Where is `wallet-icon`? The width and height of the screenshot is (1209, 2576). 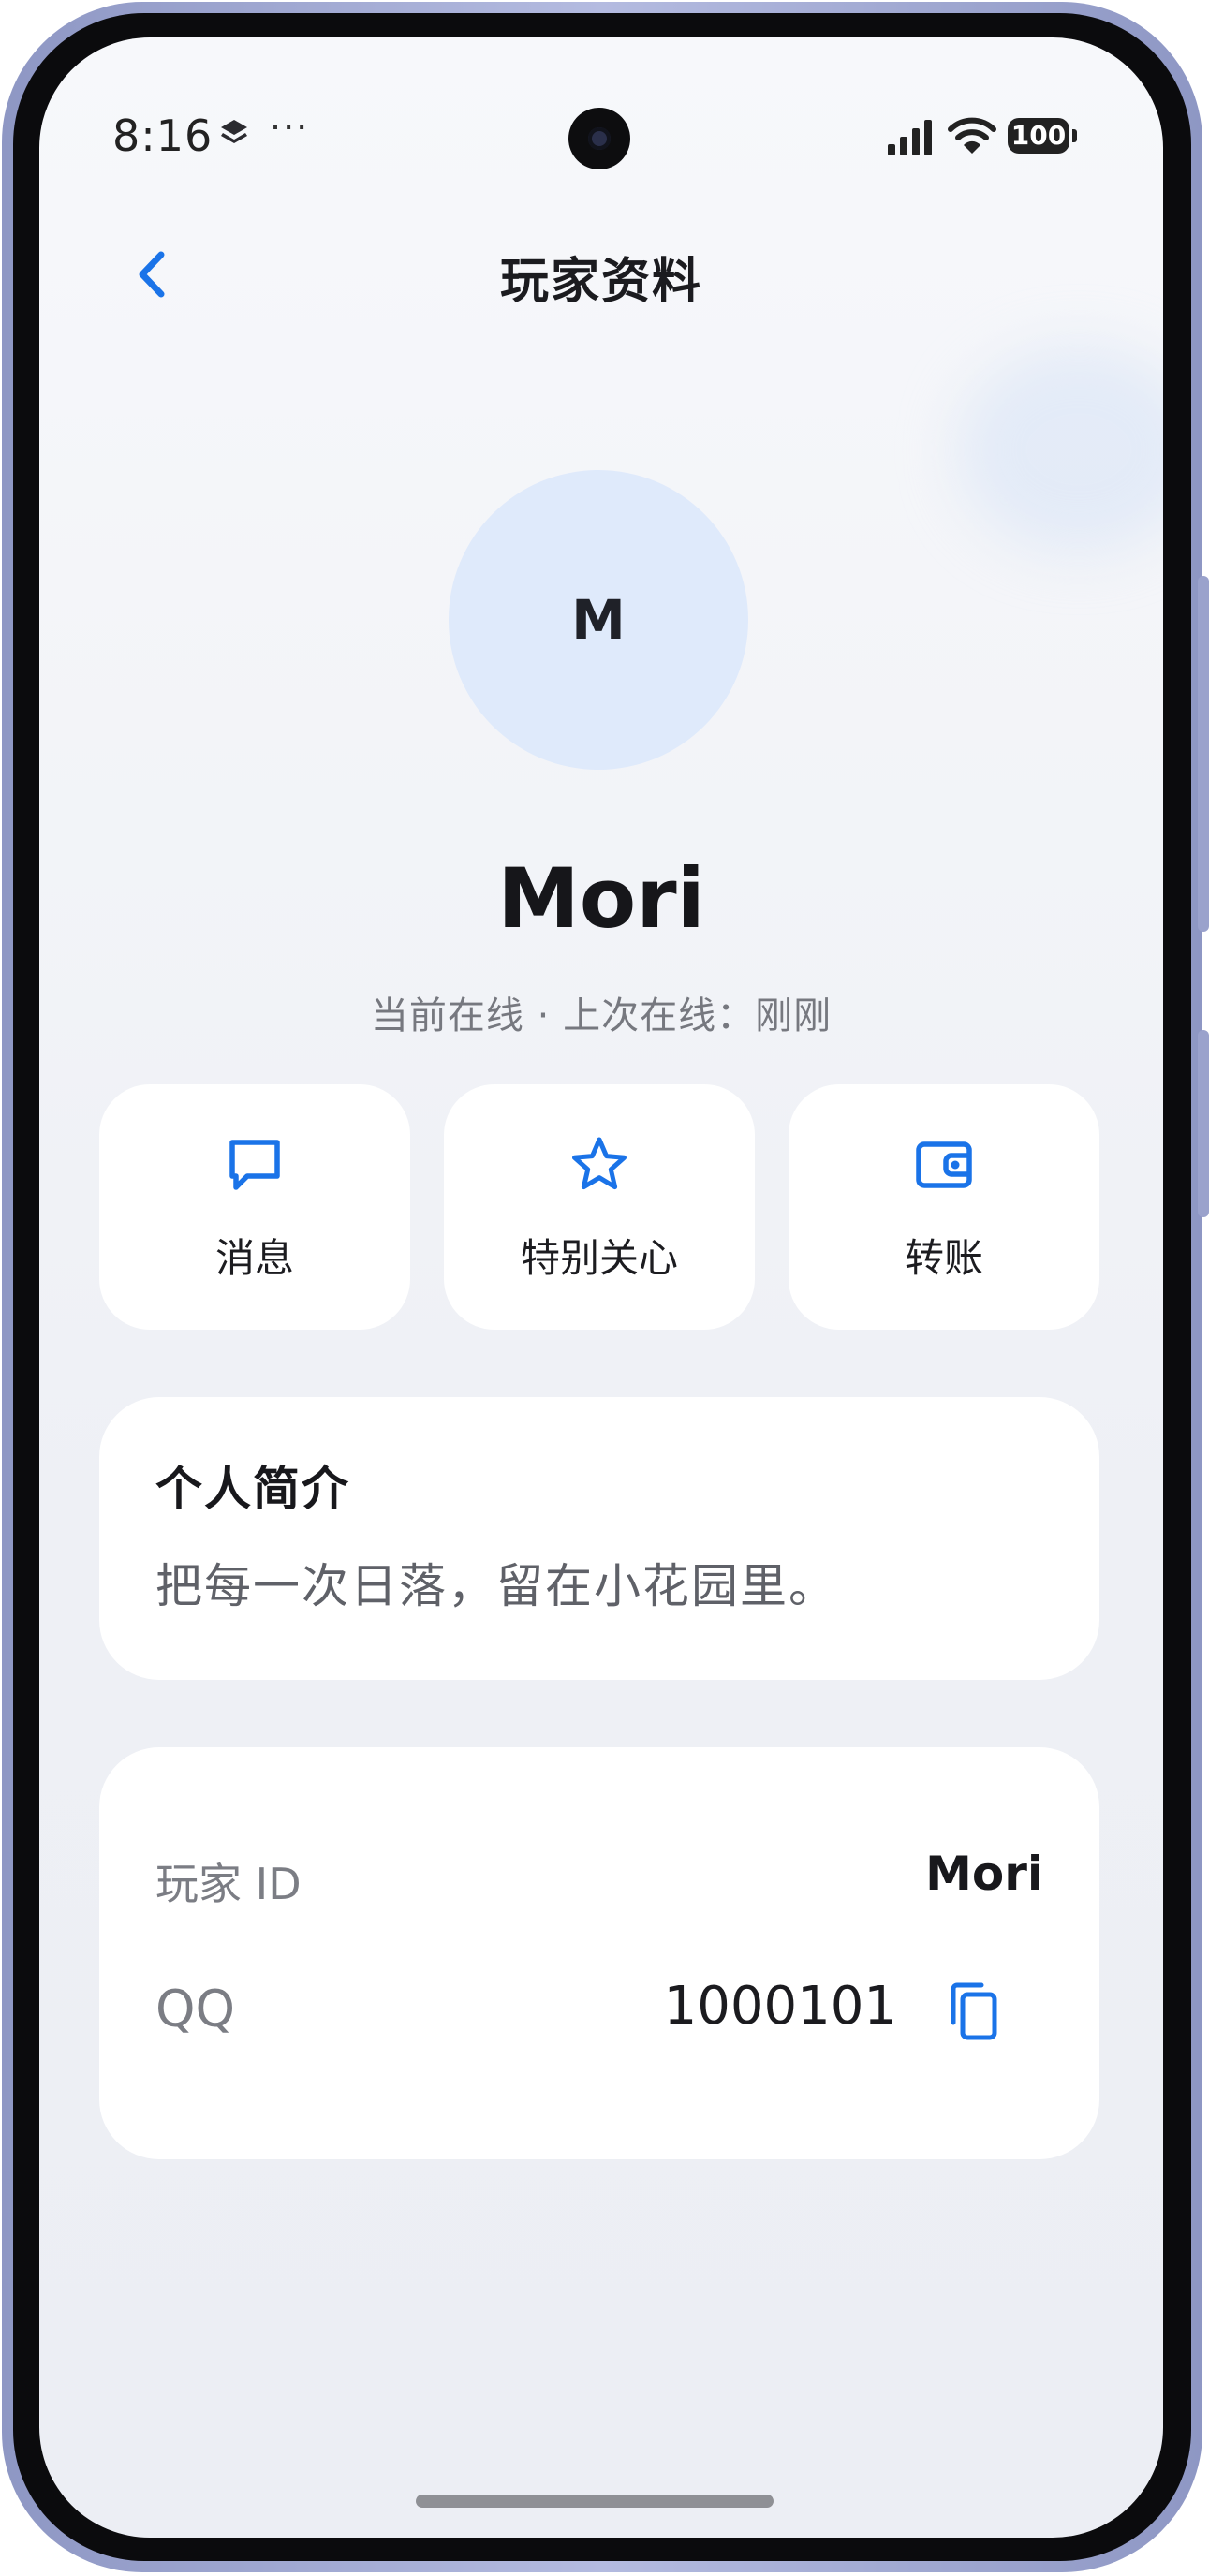 wallet-icon is located at coordinates (944, 1164).